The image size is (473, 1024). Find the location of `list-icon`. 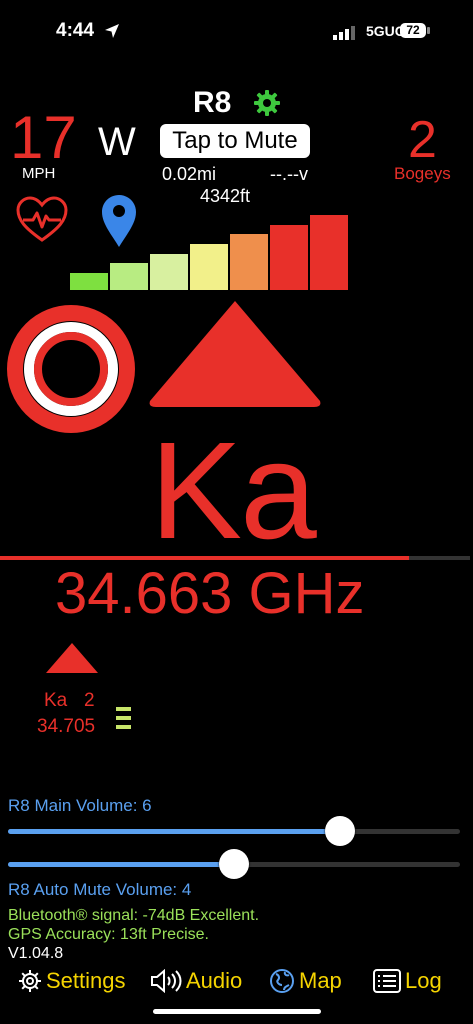

list-icon is located at coordinates (387, 981).